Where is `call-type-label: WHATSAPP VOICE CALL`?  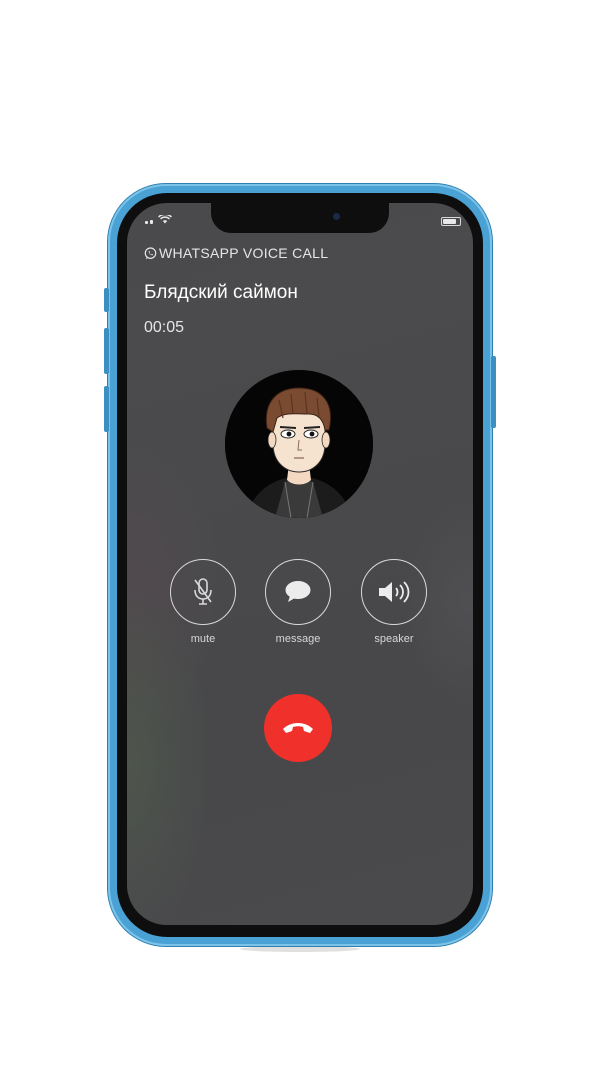
call-type-label: WHATSAPP VOICE CALL is located at coordinates (236, 253).